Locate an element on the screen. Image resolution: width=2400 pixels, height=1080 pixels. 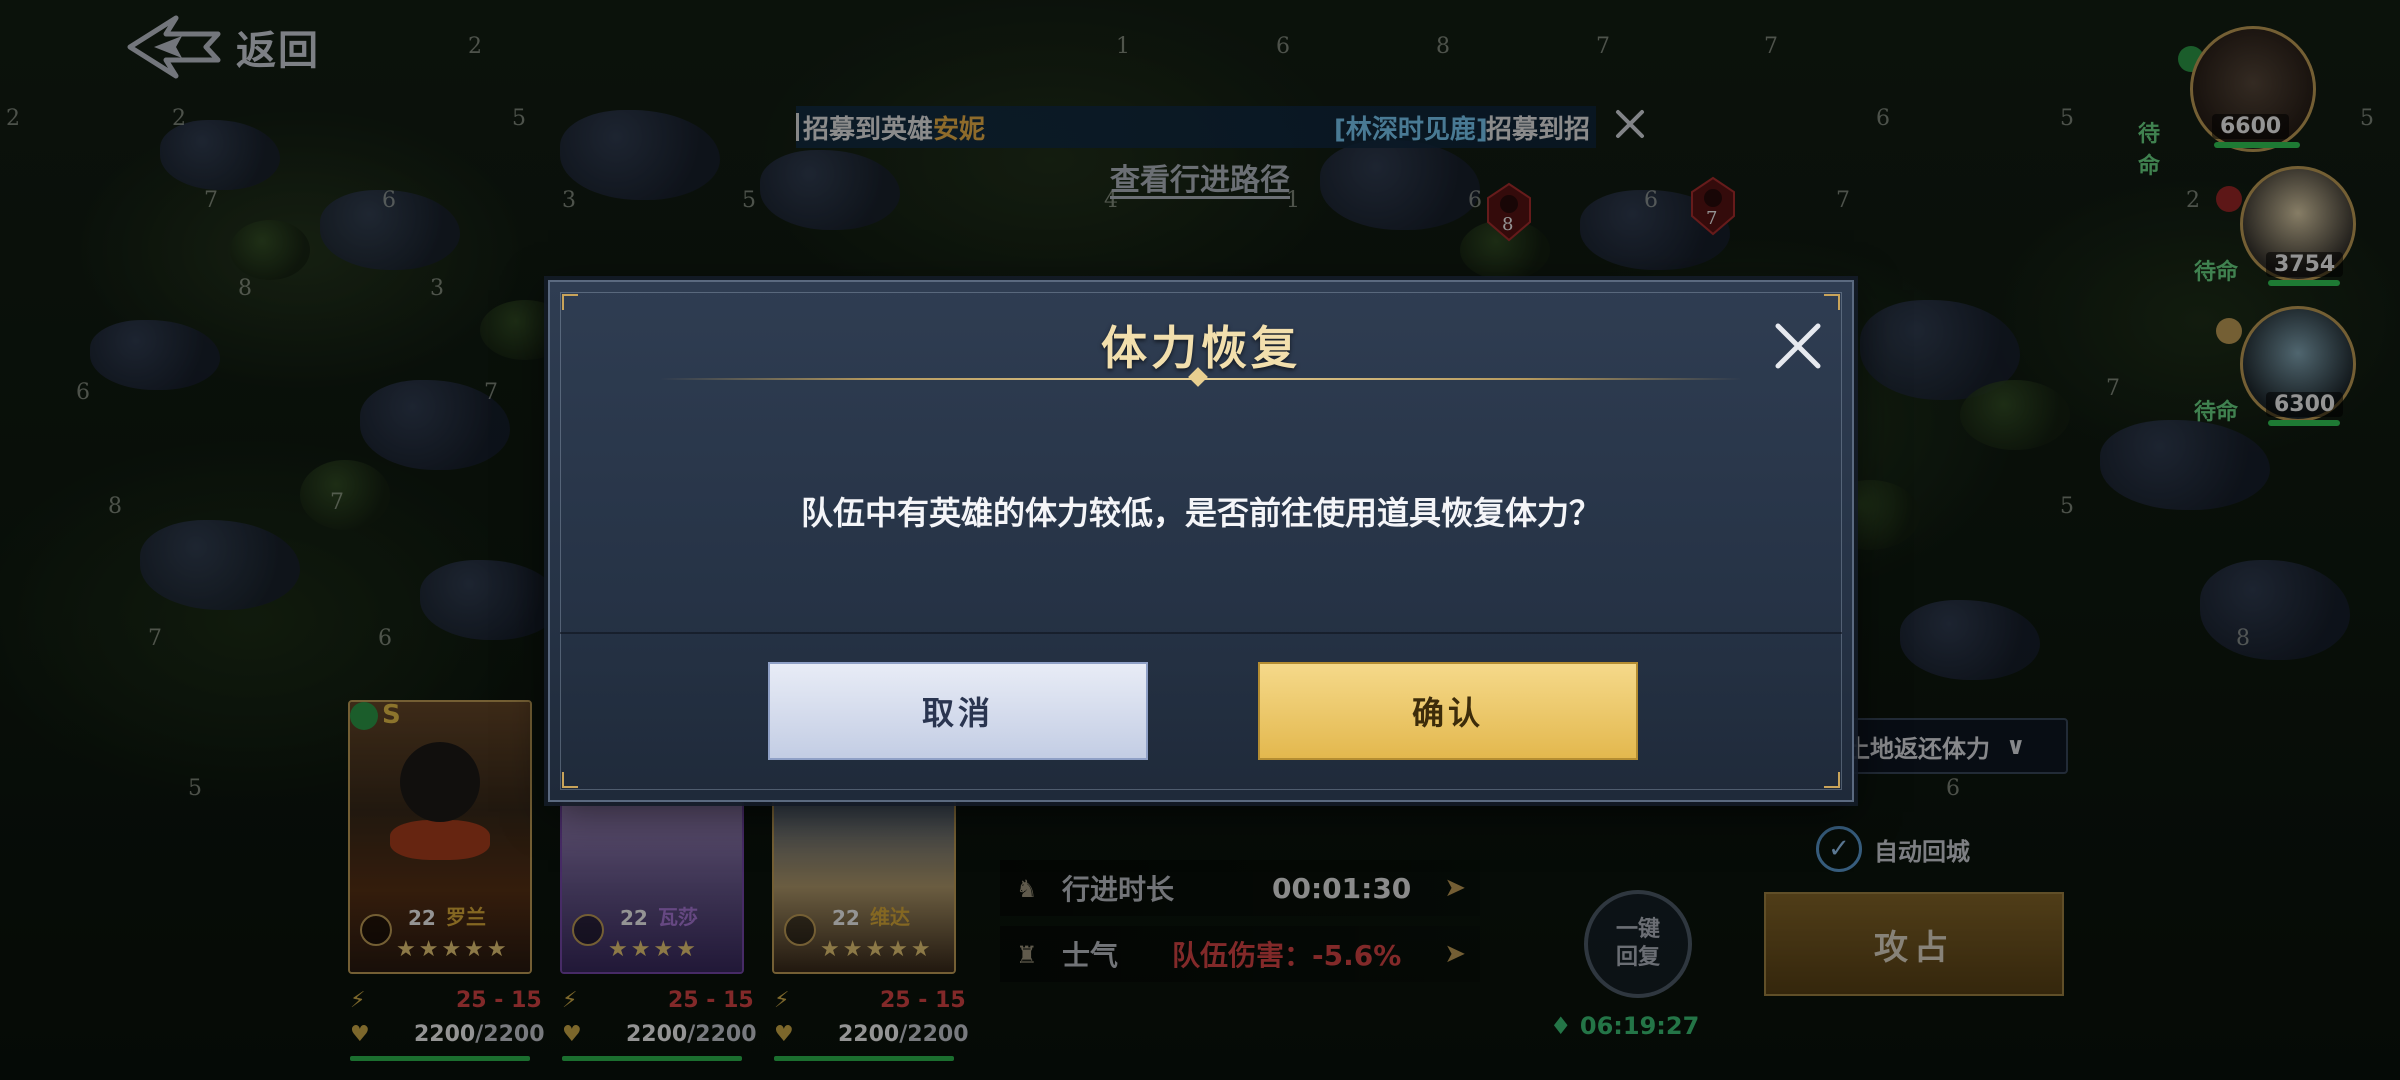
cancel-button: 取消 is located at coordinates (958, 711).